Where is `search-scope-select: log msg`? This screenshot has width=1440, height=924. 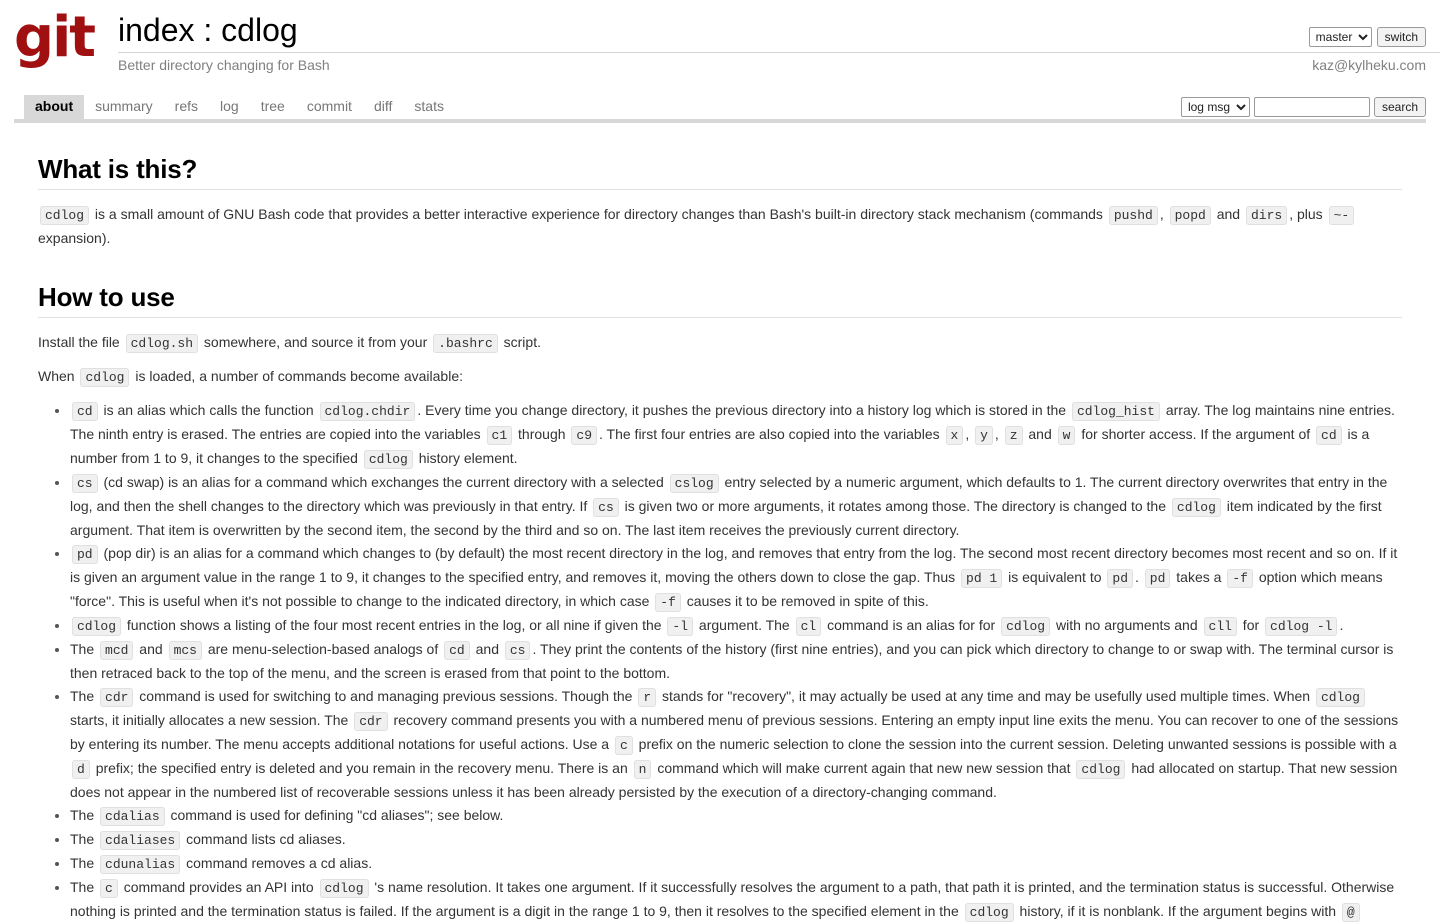 search-scope-select: log msg is located at coordinates (1215, 107).